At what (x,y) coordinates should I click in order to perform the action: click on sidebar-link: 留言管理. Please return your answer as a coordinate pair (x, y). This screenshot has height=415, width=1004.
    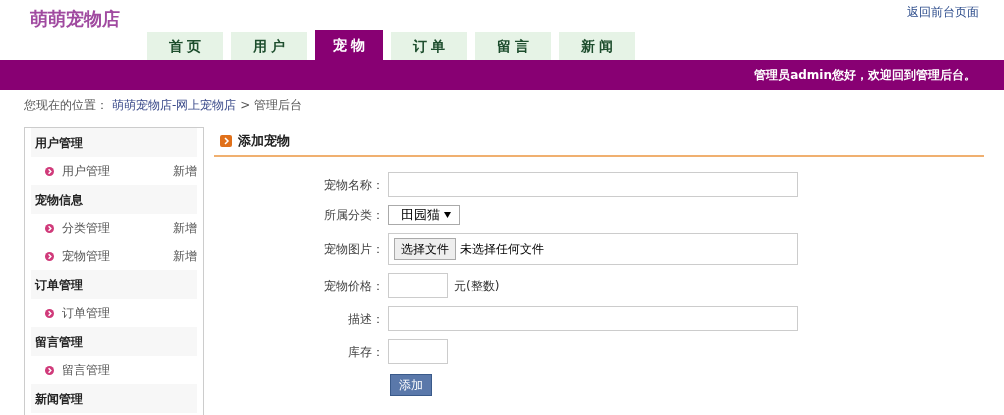
    Looking at the image, I should click on (86, 370).